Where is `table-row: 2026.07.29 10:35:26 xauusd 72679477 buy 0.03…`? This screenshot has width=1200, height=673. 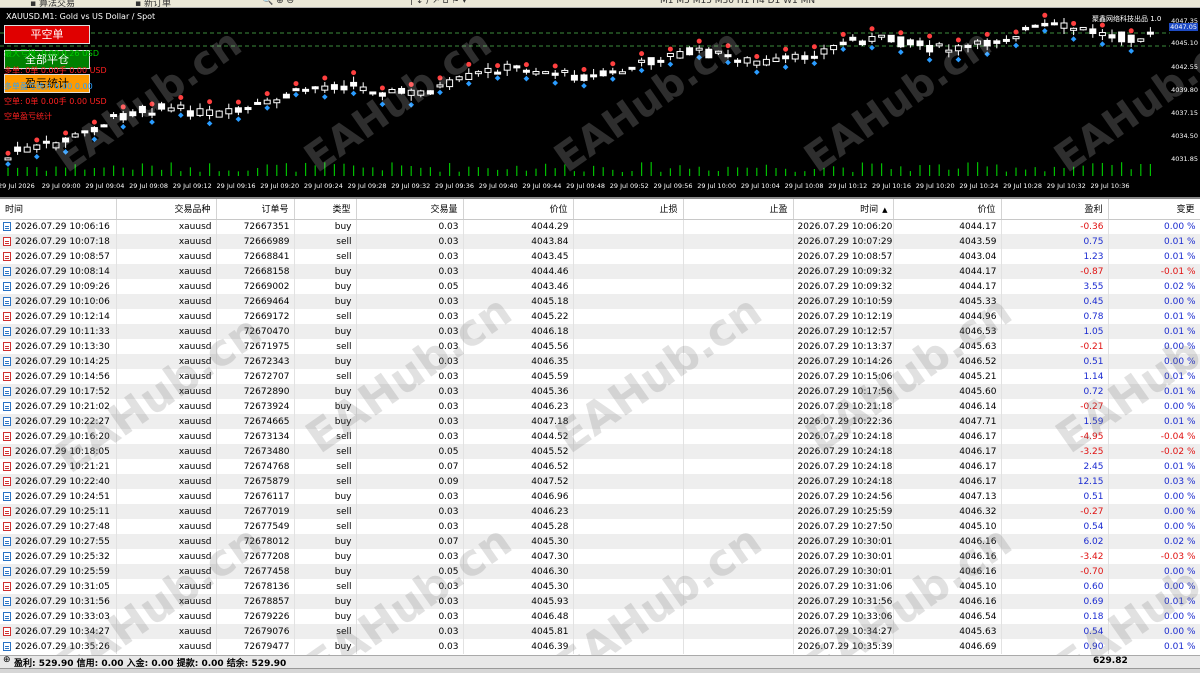 table-row: 2026.07.29 10:35:26 xauusd 72679477 buy 0.03… is located at coordinates (600, 646).